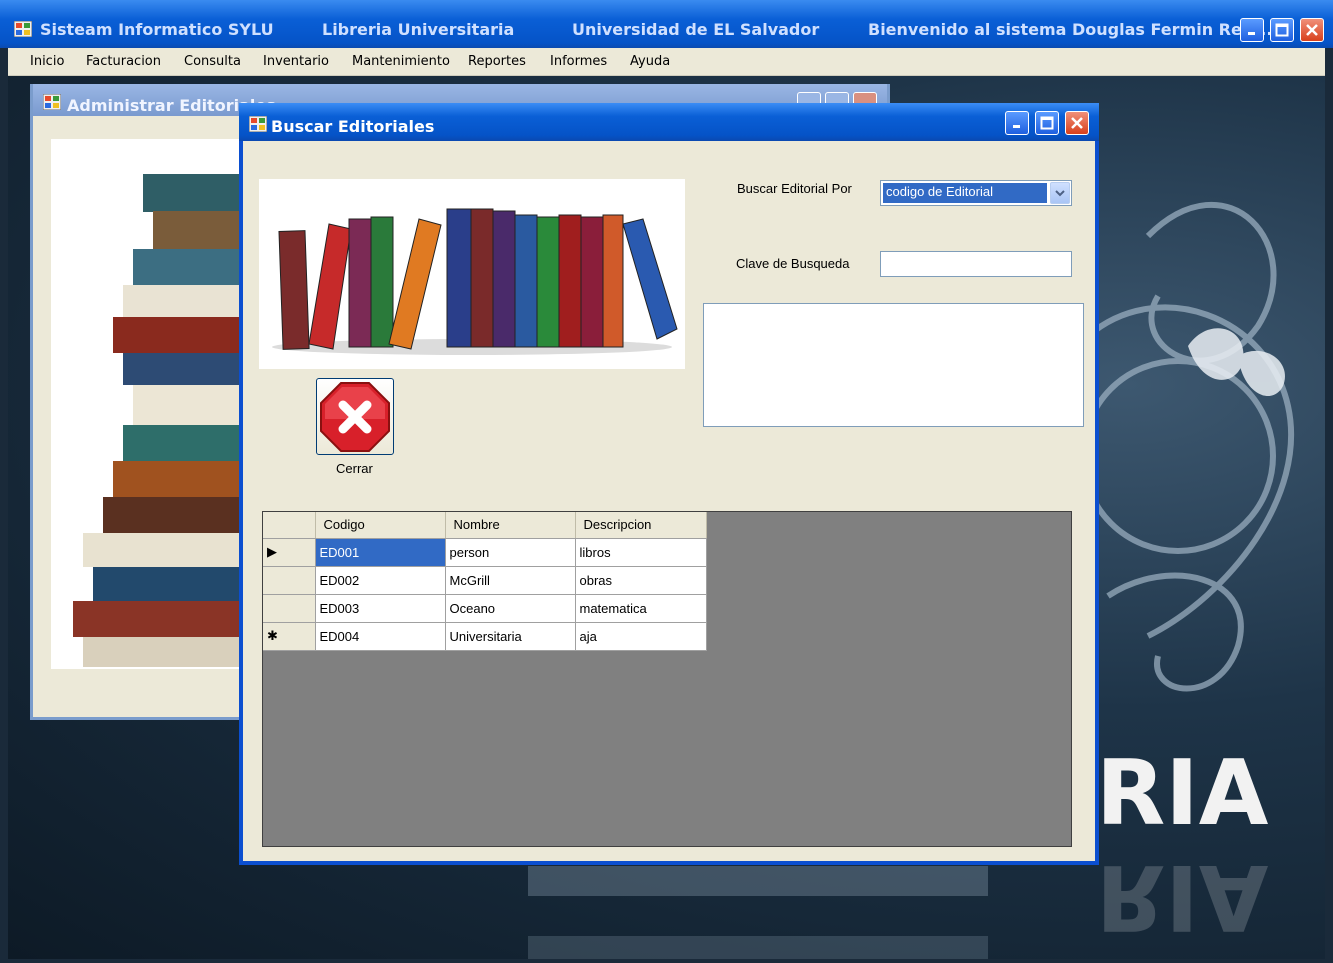 This screenshot has height=963, width=1333. I want to click on search-by-select: codigo de Editorial, so click(976, 193).